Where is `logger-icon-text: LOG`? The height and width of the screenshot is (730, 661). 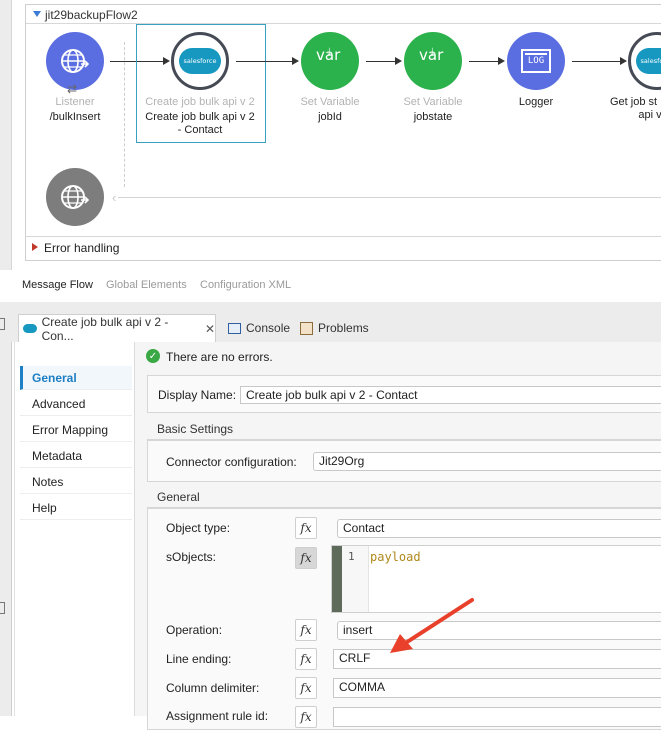 logger-icon-text: LOG is located at coordinates (536, 61).